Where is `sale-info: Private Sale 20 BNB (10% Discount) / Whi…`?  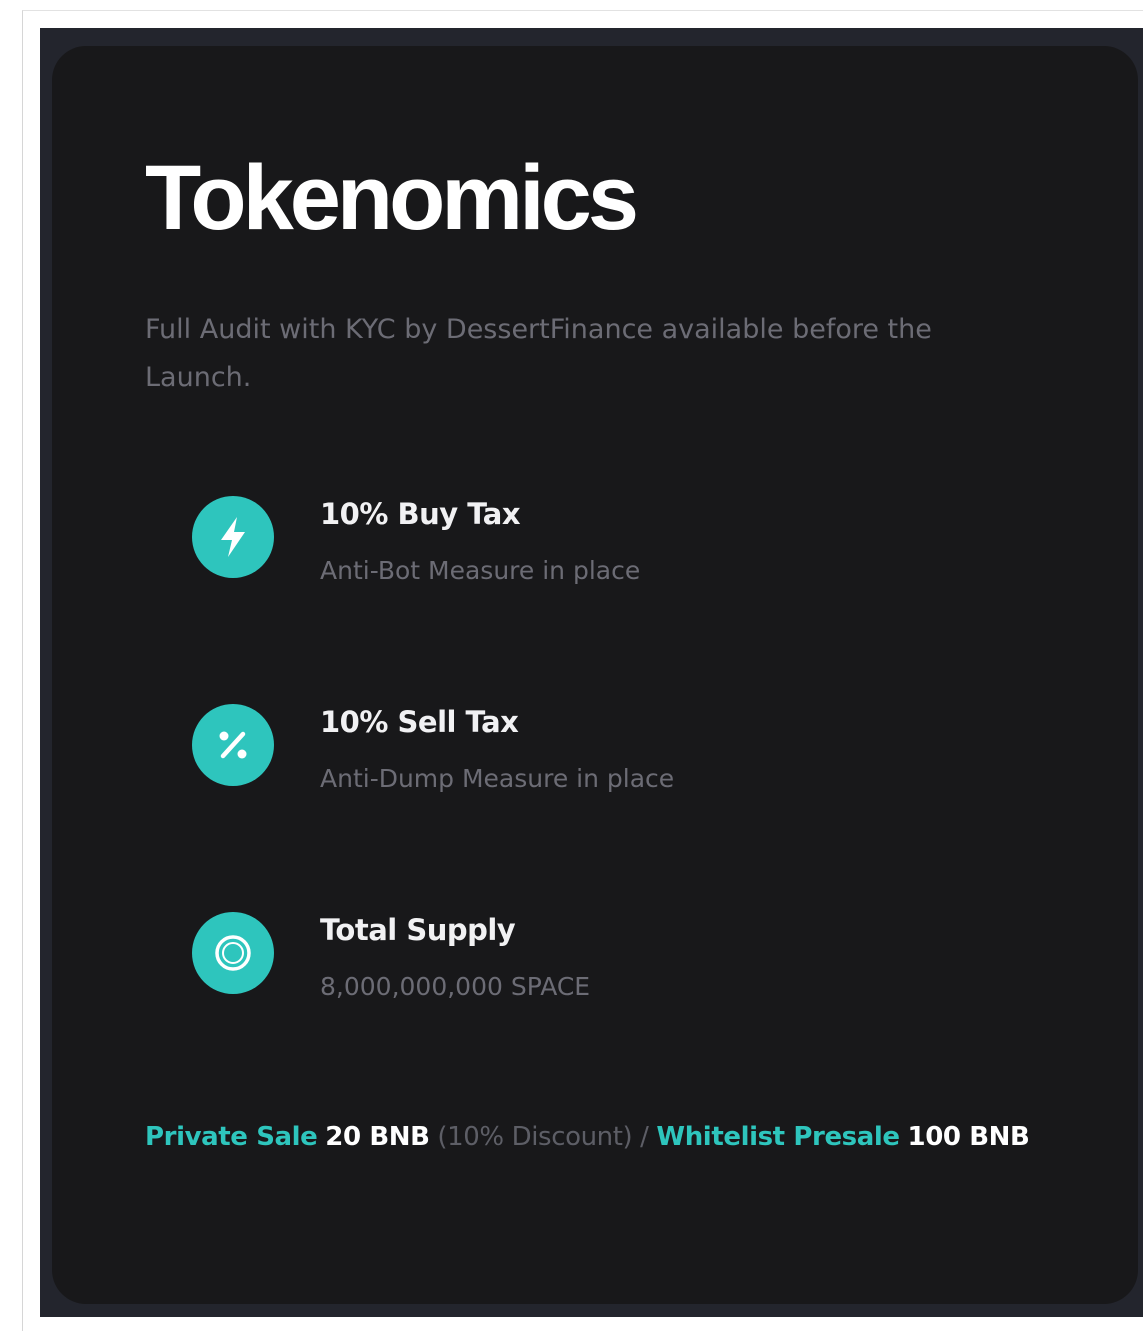
sale-info: Private Sale 20 BNB (10% Discount) / Whi… is located at coordinates (587, 1137).